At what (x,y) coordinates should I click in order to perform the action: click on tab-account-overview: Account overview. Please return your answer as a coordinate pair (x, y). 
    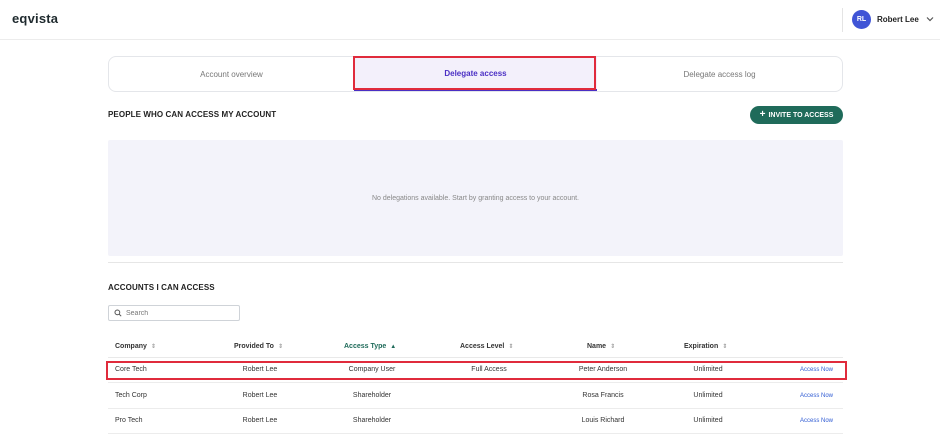
    Looking at the image, I should click on (231, 74).